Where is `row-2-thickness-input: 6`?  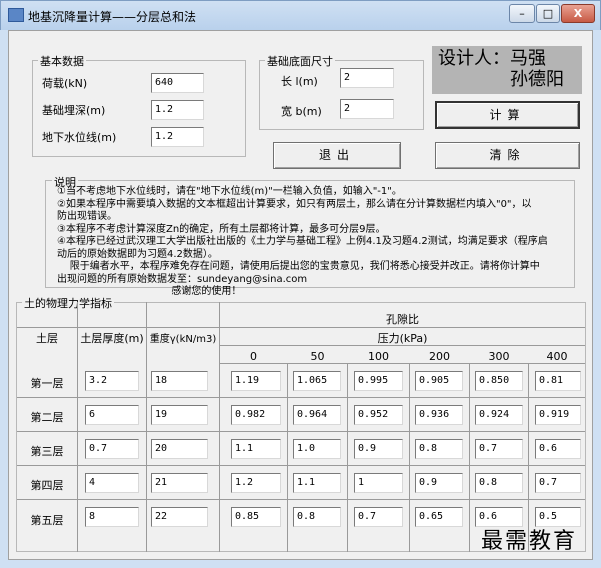 row-2-thickness-input: 6 is located at coordinates (112, 415).